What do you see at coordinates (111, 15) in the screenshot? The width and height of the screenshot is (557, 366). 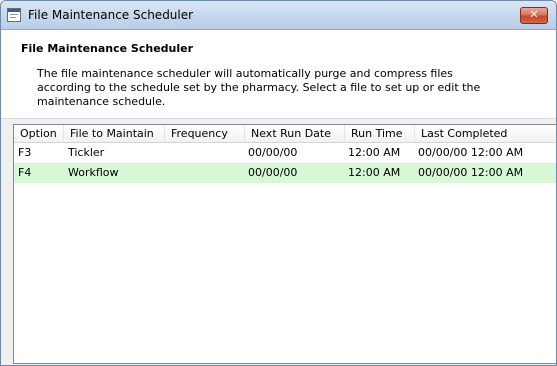 I see `window-title: File Maintenance Scheduler` at bounding box center [111, 15].